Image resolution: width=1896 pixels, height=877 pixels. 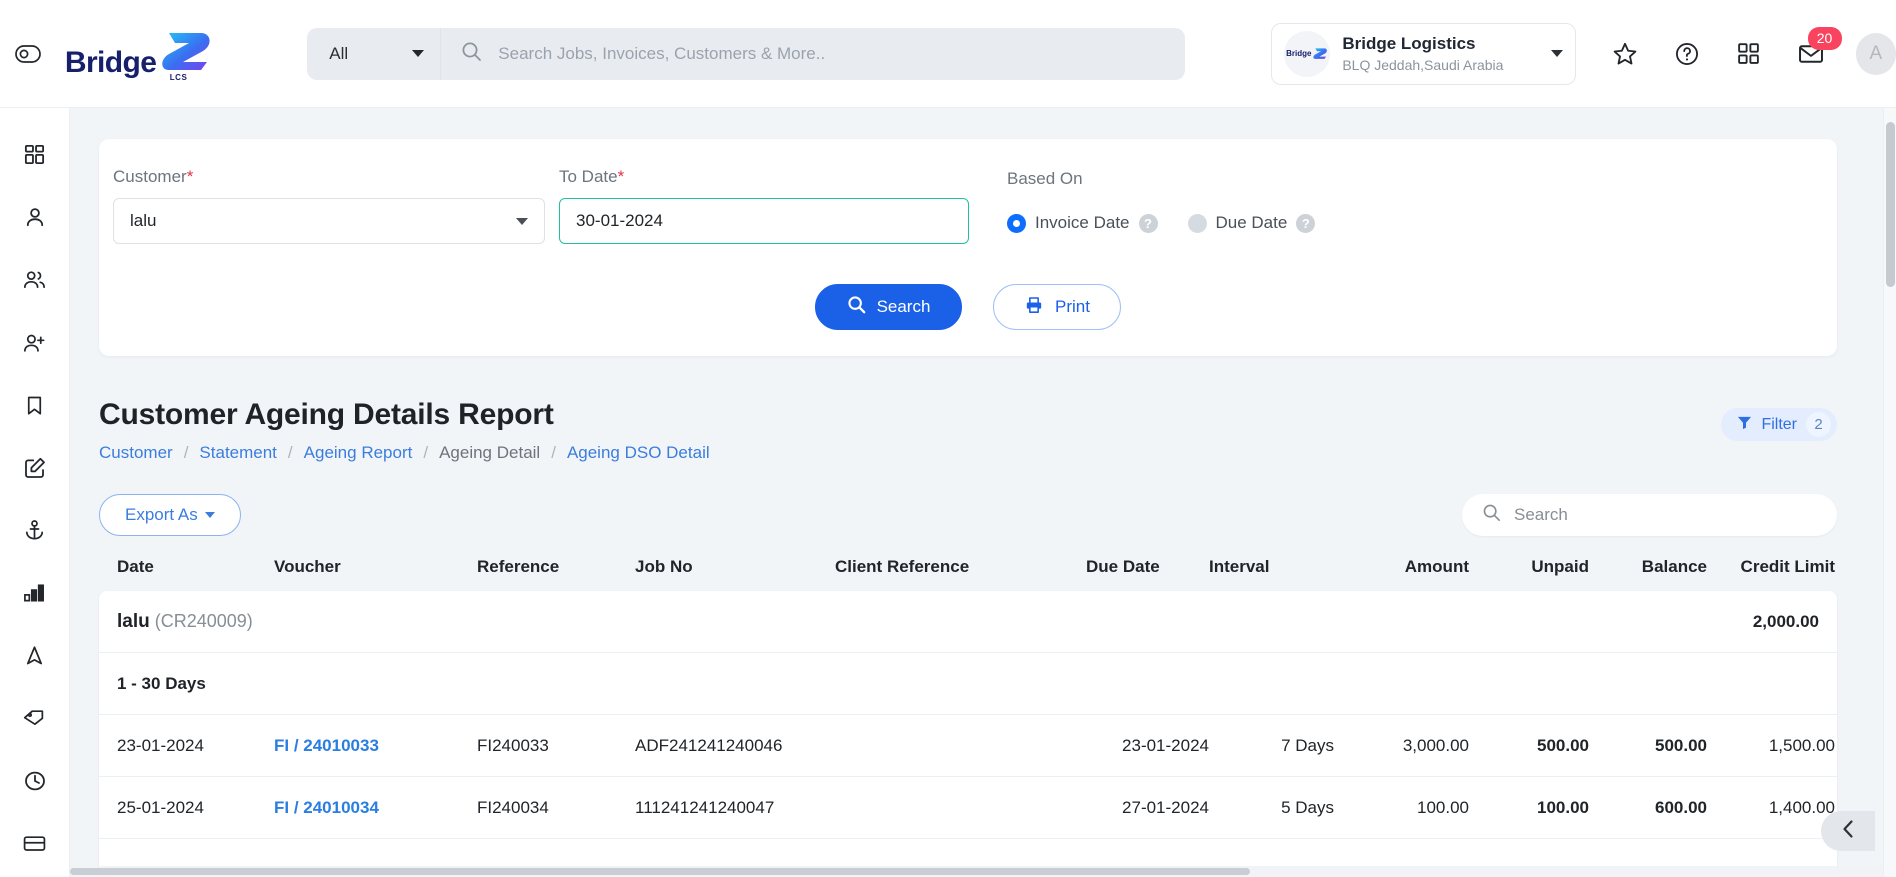 I want to click on sidebar-item-user, so click(x=35, y=220).